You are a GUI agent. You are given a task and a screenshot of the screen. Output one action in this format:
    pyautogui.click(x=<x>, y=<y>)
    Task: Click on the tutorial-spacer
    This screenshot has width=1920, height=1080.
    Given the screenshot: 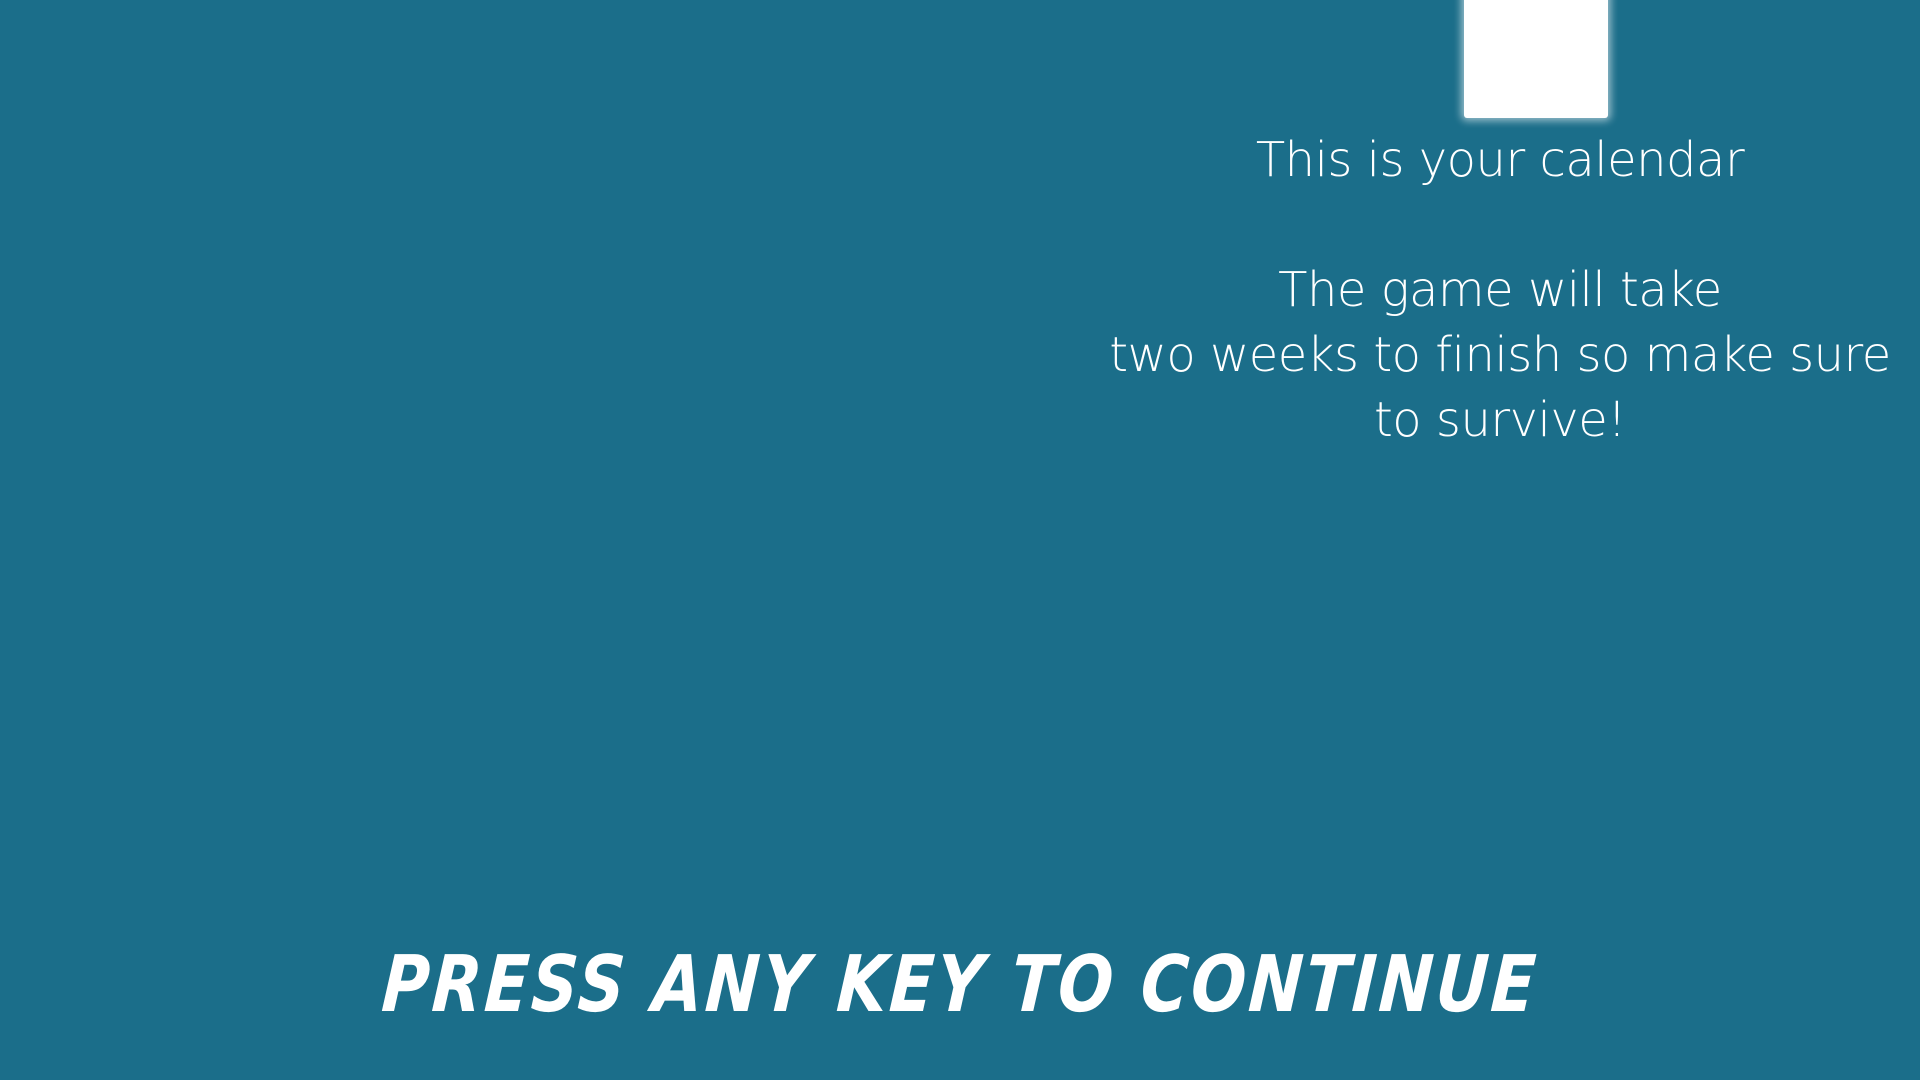 What is the action you would take?
    pyautogui.click(x=1500, y=225)
    